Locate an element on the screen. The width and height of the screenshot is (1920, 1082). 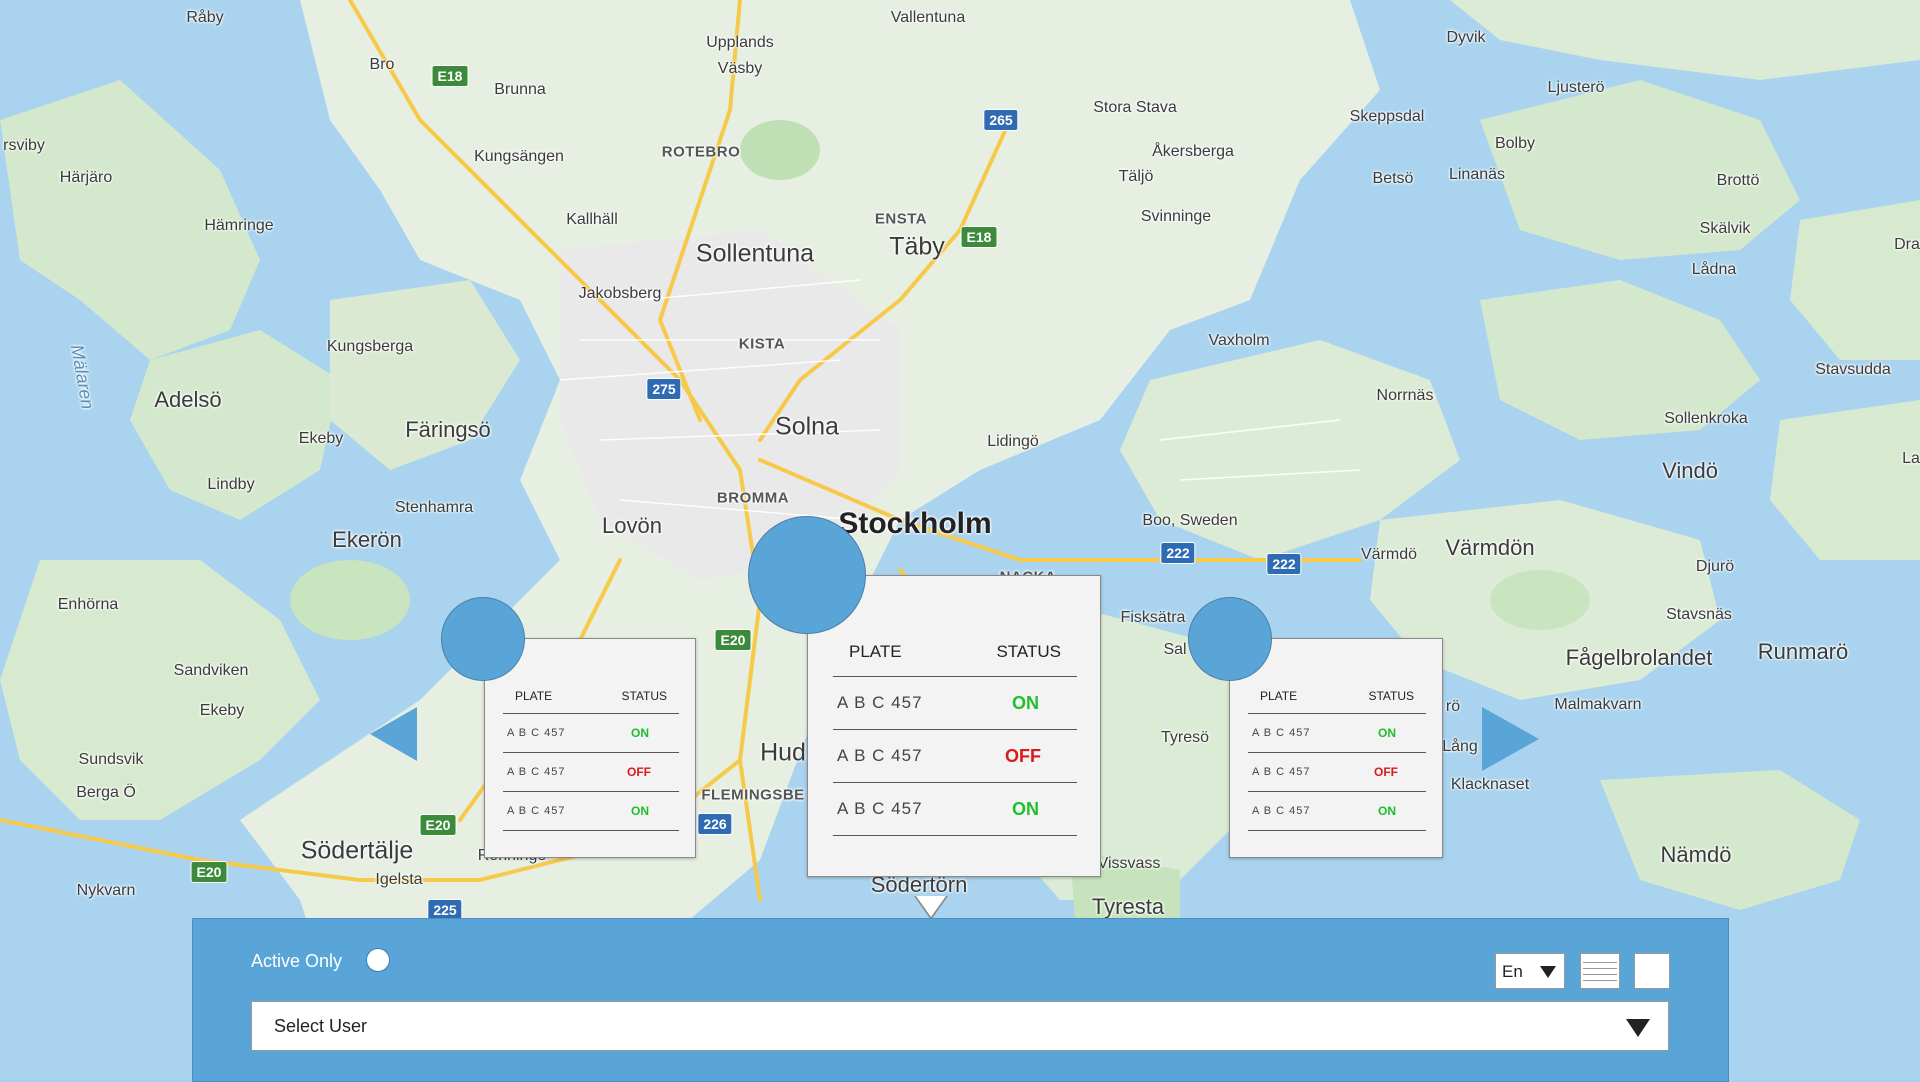
language-select: En is located at coordinates (1530, 971).